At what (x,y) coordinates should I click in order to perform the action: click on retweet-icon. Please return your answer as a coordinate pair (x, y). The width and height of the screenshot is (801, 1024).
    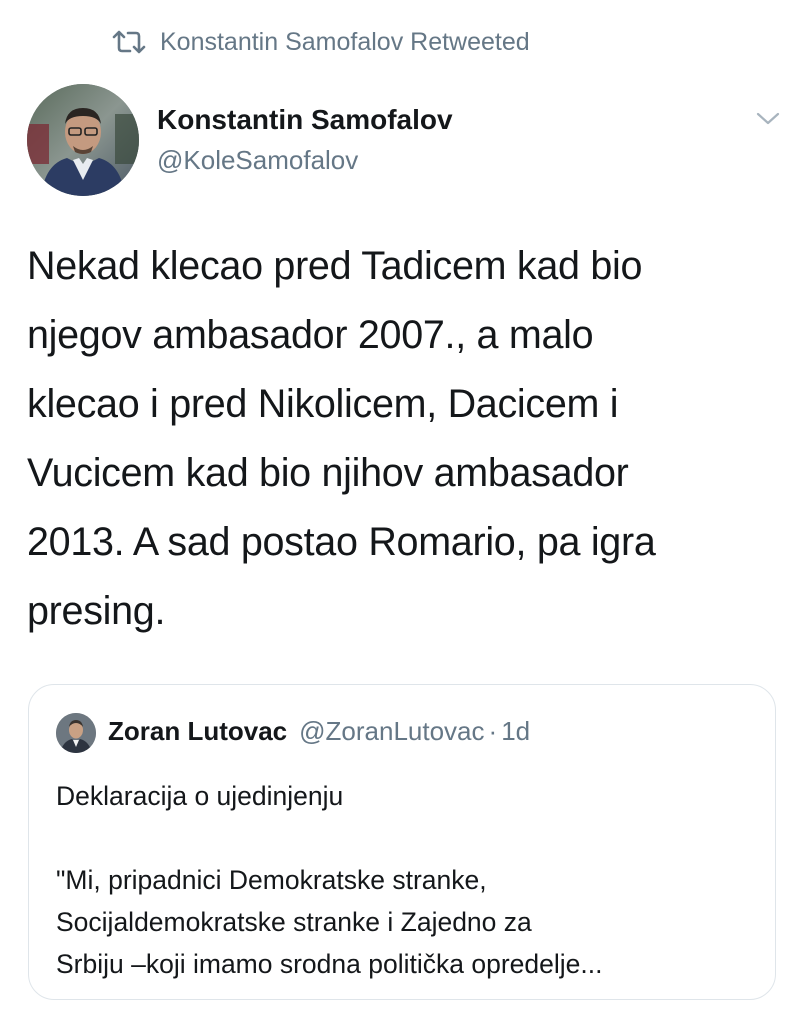
    Looking at the image, I should click on (129, 42).